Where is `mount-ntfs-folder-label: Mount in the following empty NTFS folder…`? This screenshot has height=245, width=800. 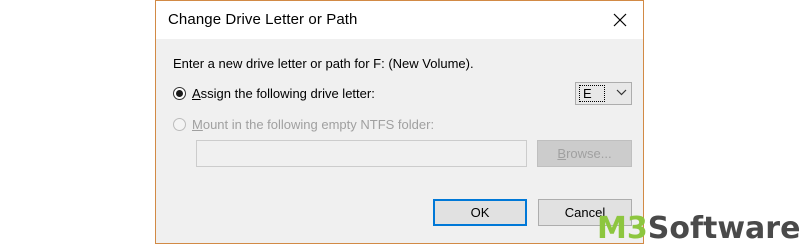 mount-ntfs-folder-label: Mount in the following empty NTFS folder… is located at coordinates (313, 124).